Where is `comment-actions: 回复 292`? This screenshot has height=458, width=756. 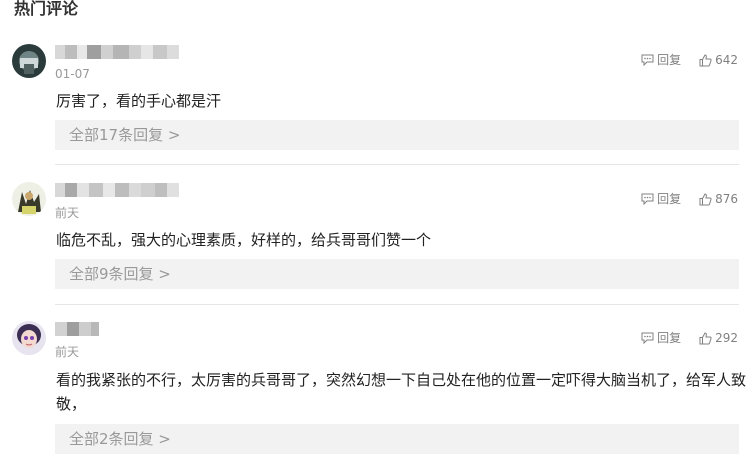
comment-actions: 回复 292 is located at coordinates (689, 338).